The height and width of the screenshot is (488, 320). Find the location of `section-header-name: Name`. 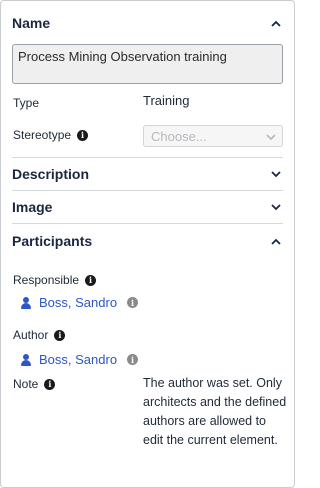

section-header-name: Name is located at coordinates (147, 23).